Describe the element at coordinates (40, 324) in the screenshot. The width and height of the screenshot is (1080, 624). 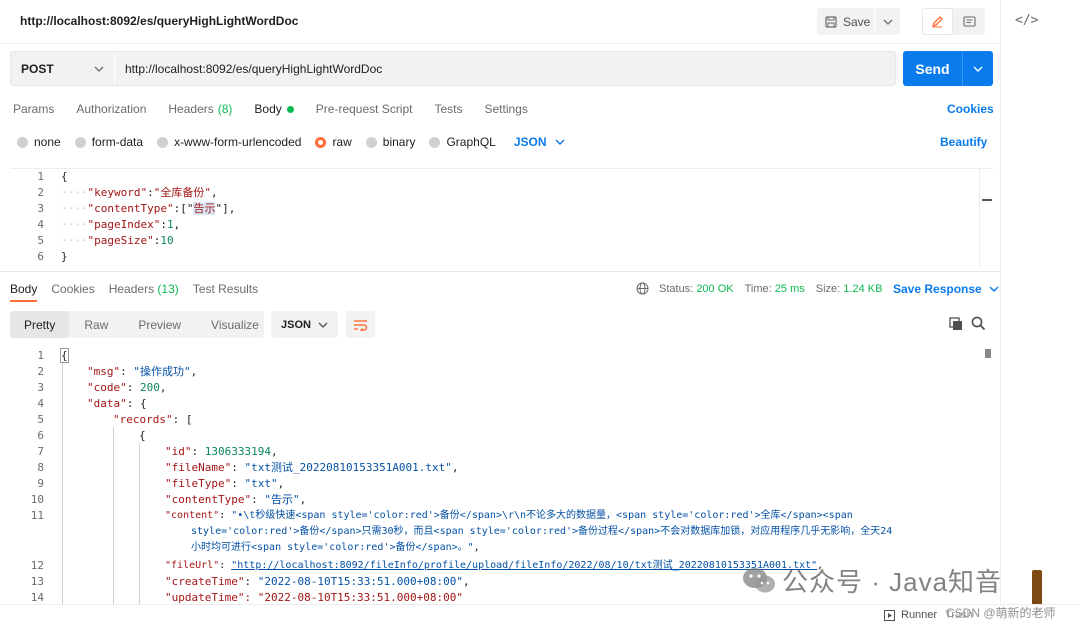
I see `view-pretty: Pretty` at that location.